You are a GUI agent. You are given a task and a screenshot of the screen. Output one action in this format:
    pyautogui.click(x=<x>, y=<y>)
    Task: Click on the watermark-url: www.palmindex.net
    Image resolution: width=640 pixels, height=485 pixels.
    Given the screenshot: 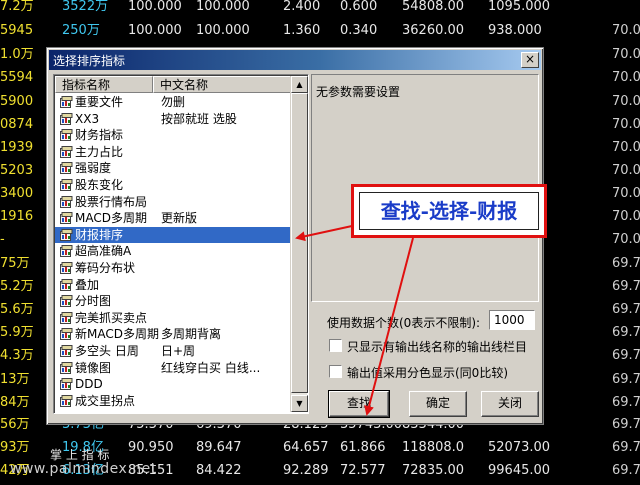 What is the action you would take?
    pyautogui.click(x=83, y=469)
    